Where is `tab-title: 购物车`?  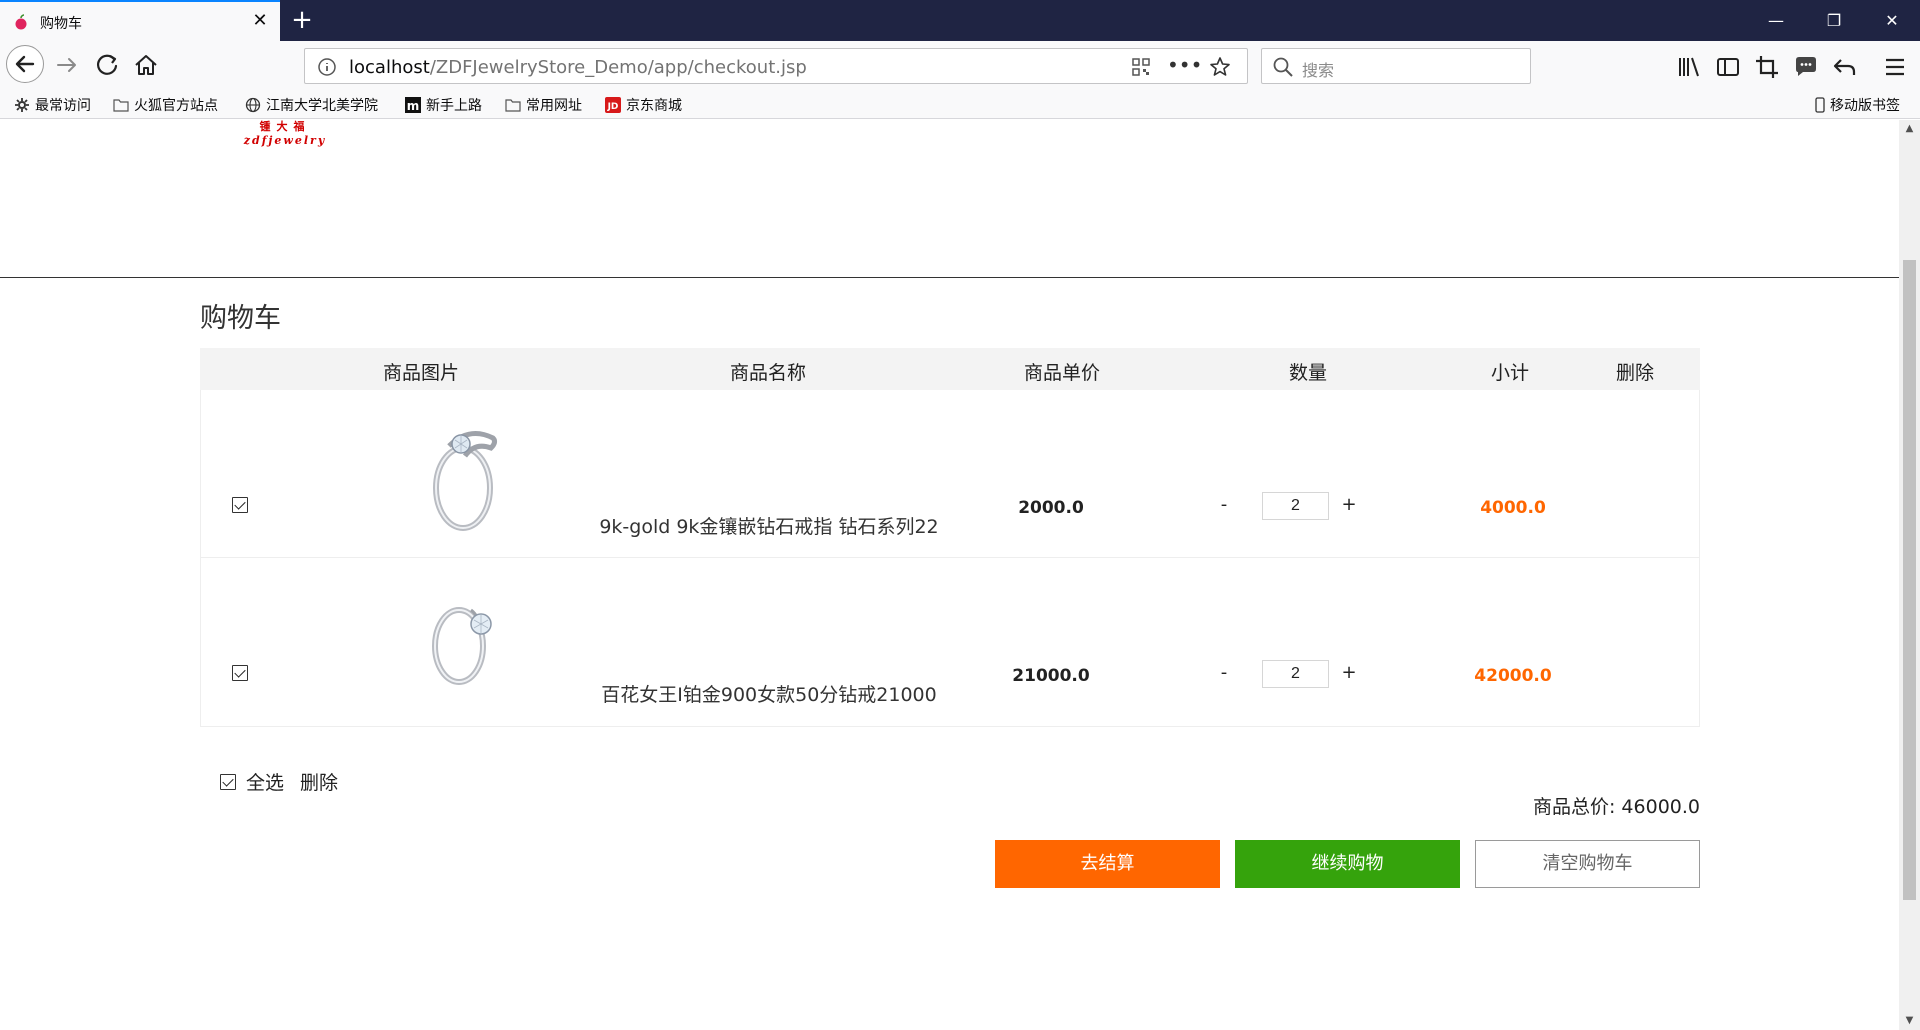 tab-title: 购物车 is located at coordinates (61, 24).